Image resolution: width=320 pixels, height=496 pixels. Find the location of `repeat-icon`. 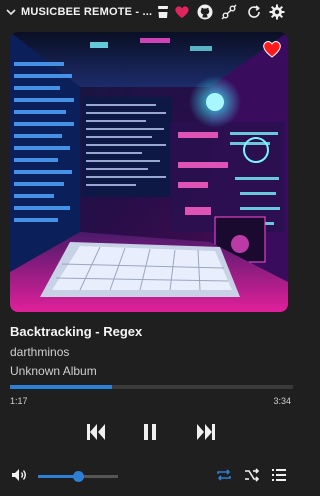

repeat-icon is located at coordinates (224, 475).